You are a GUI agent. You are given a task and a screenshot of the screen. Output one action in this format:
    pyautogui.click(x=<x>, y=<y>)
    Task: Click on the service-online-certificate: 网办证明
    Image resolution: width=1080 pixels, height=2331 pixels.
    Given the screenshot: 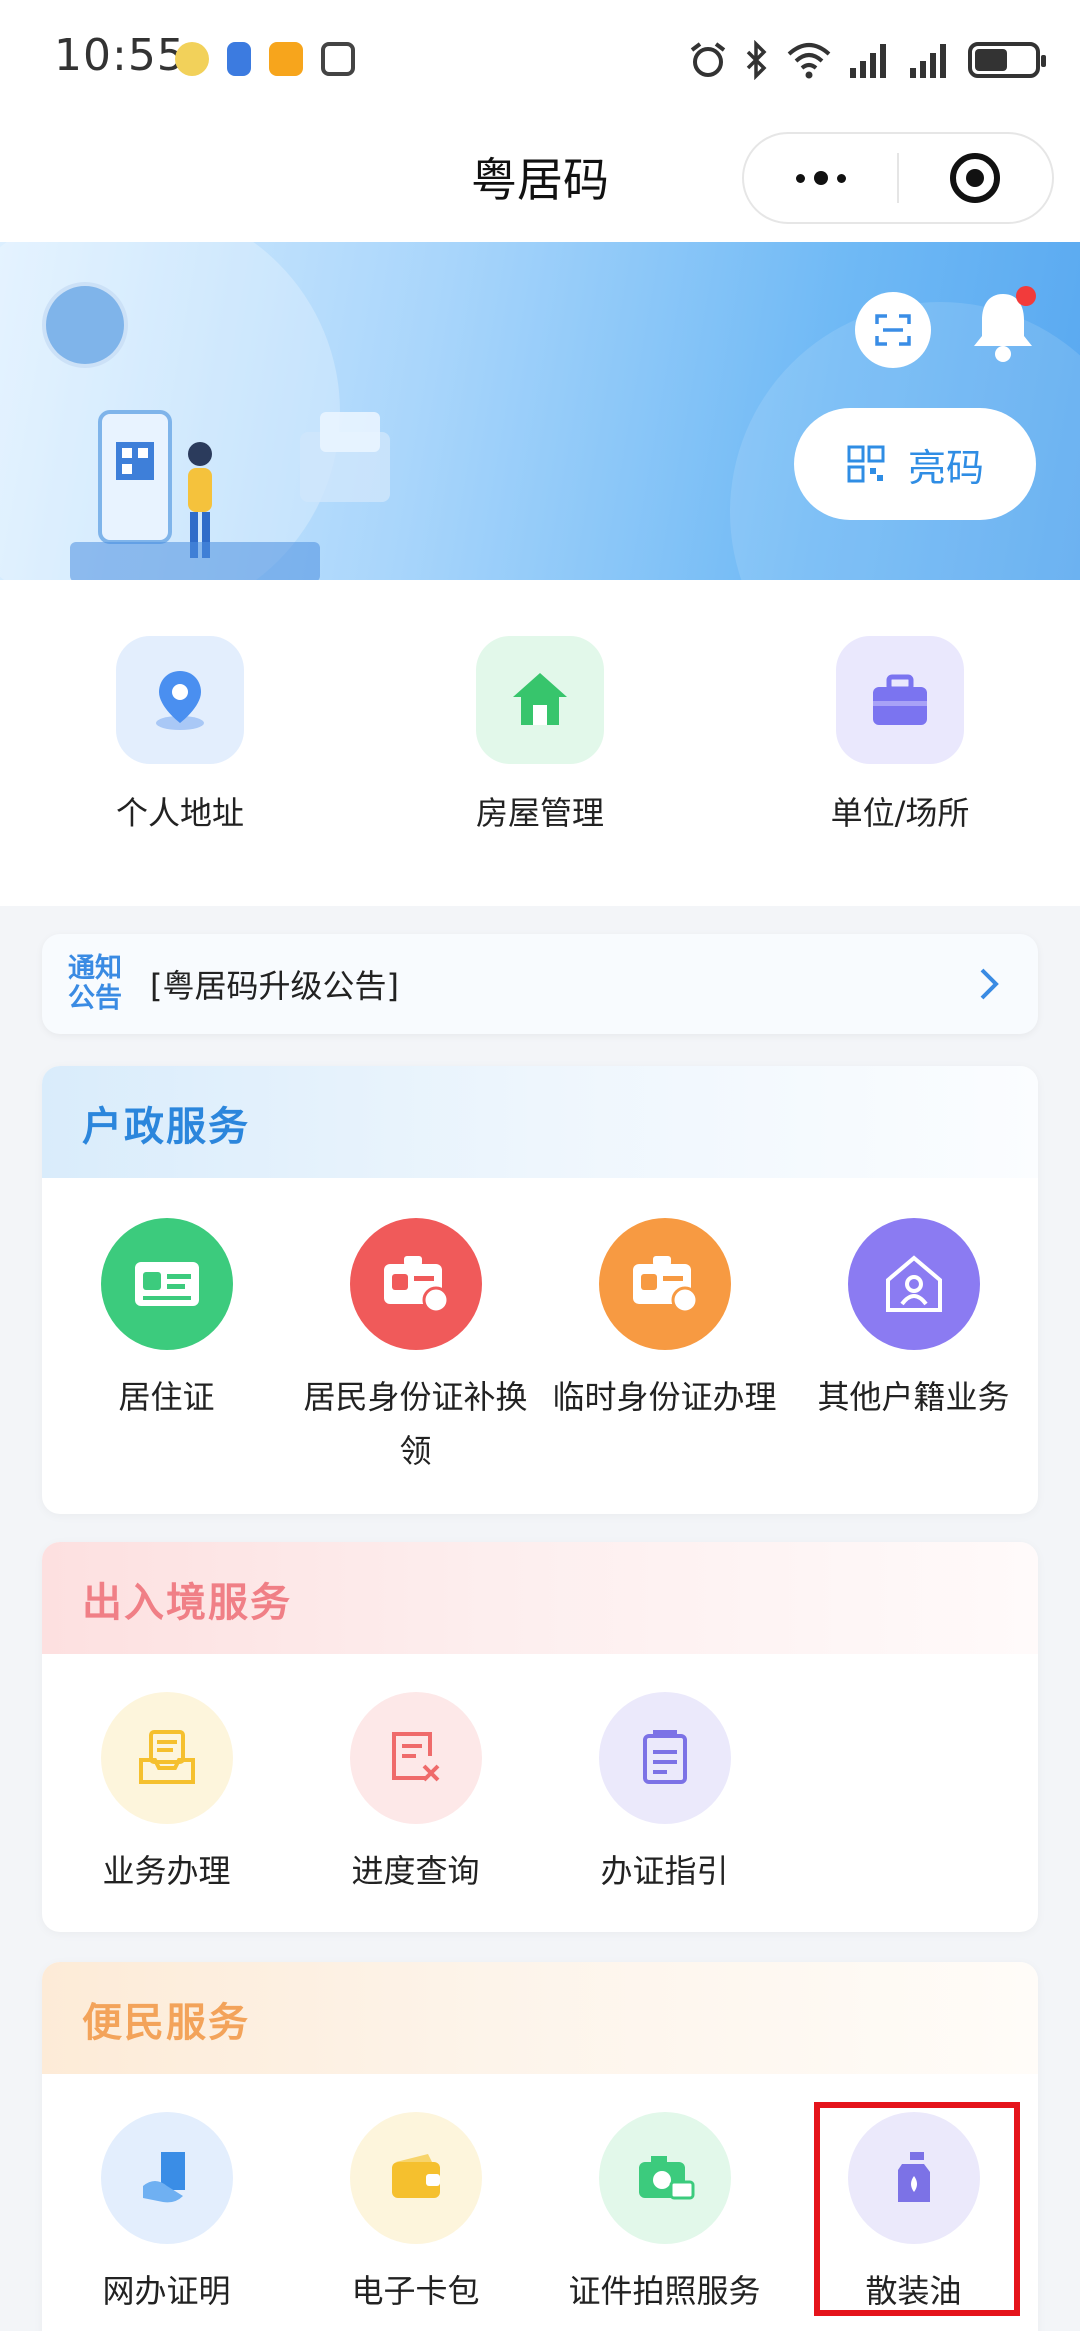 What is the action you would take?
    pyautogui.click(x=166, y=2215)
    